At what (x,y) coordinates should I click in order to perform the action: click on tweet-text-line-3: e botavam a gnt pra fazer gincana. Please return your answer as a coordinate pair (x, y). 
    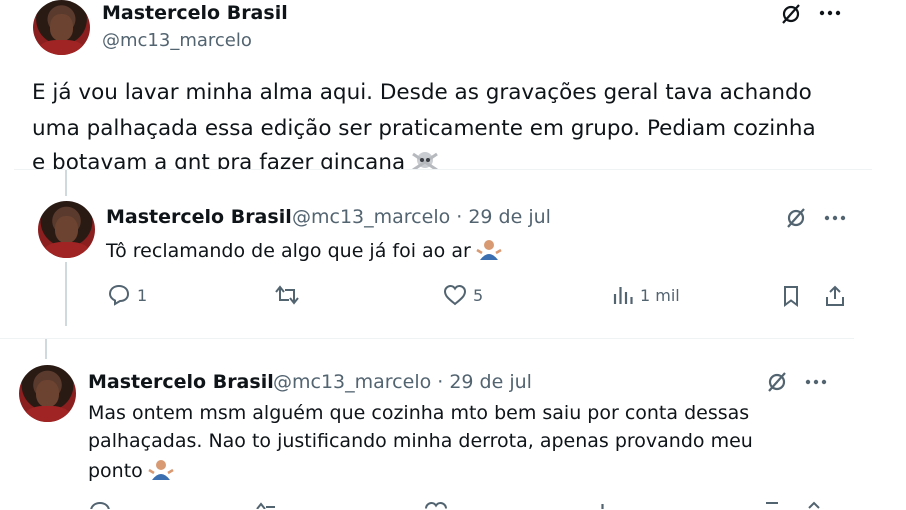
    Looking at the image, I should click on (219, 159).